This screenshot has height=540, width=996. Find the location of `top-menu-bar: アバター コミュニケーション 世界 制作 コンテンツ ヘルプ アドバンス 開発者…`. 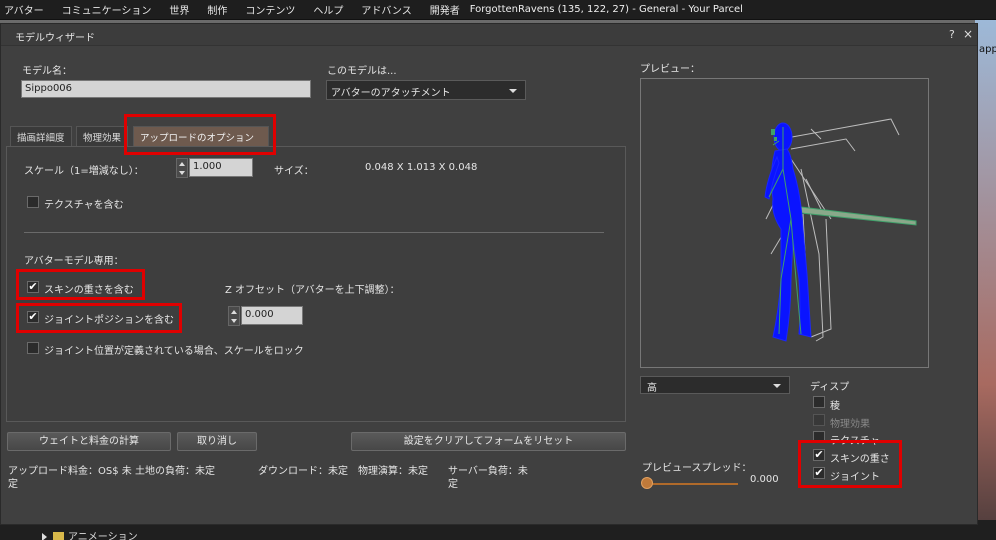

top-menu-bar: アバター コミュニケーション 世界 制作 コンテンツ ヘルプ アドバンス 開発者… is located at coordinates (498, 10).